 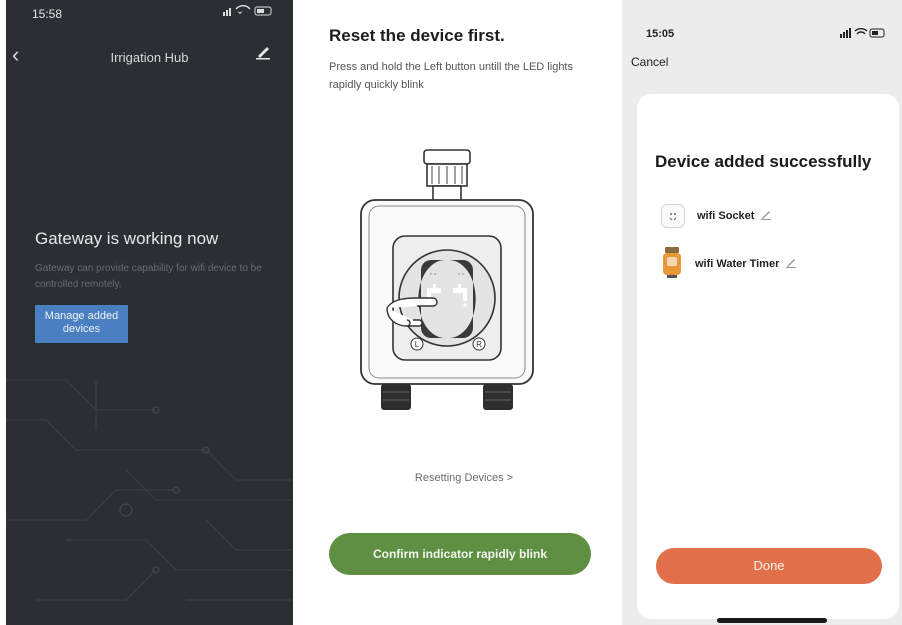 What do you see at coordinates (737, 263) in the screenshot?
I see `device-name: wifi Water Timer` at bounding box center [737, 263].